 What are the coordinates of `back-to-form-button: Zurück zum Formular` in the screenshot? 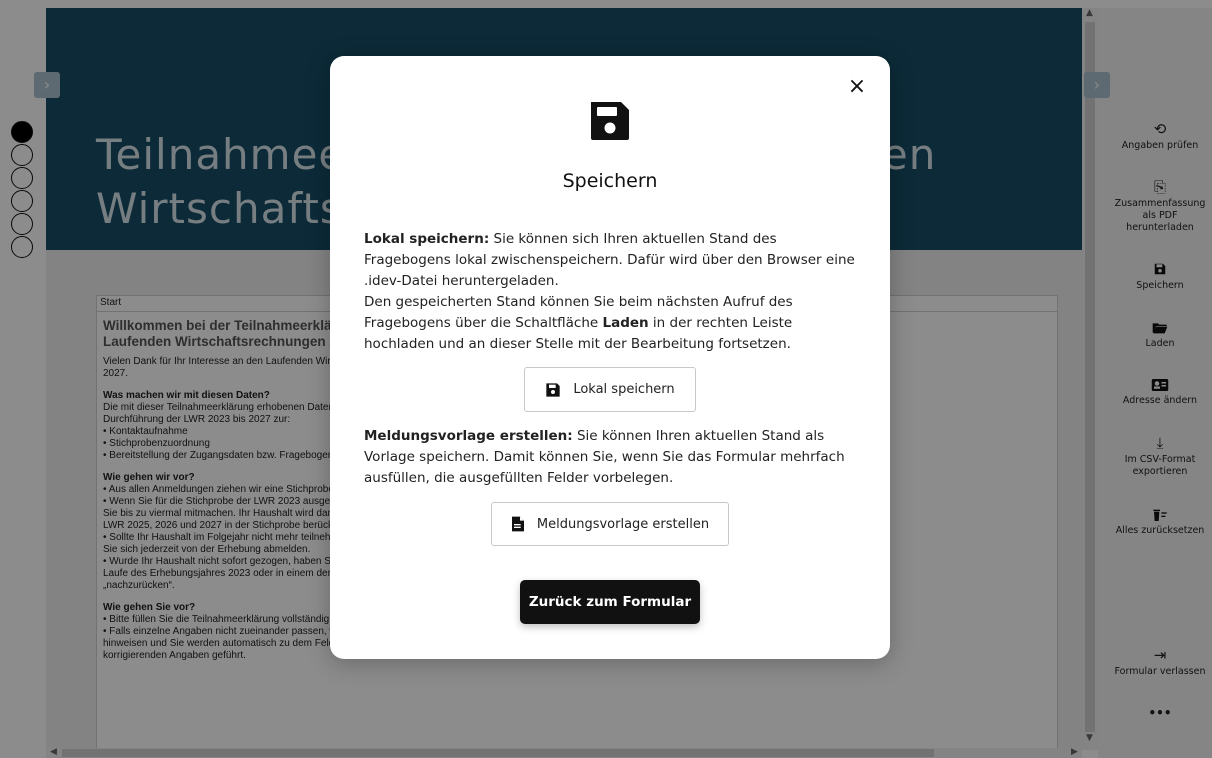 It's located at (610, 602).